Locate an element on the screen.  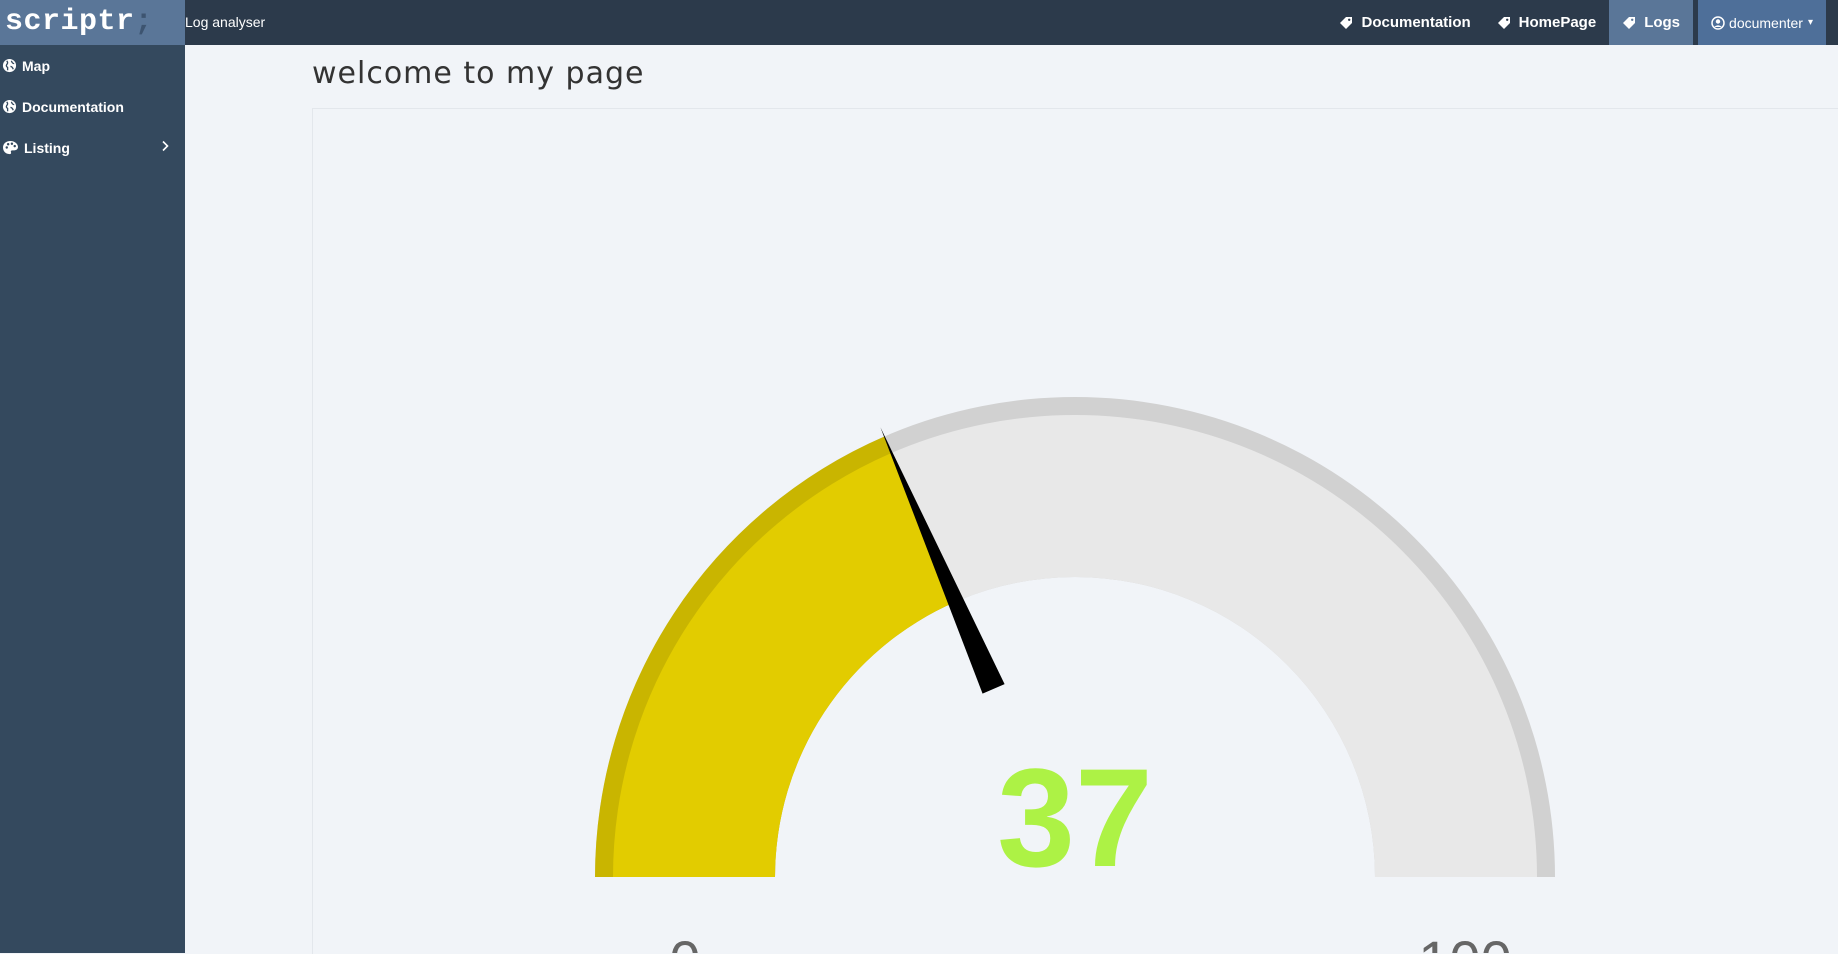
gauge-value: 37 is located at coordinates (1075, 817).